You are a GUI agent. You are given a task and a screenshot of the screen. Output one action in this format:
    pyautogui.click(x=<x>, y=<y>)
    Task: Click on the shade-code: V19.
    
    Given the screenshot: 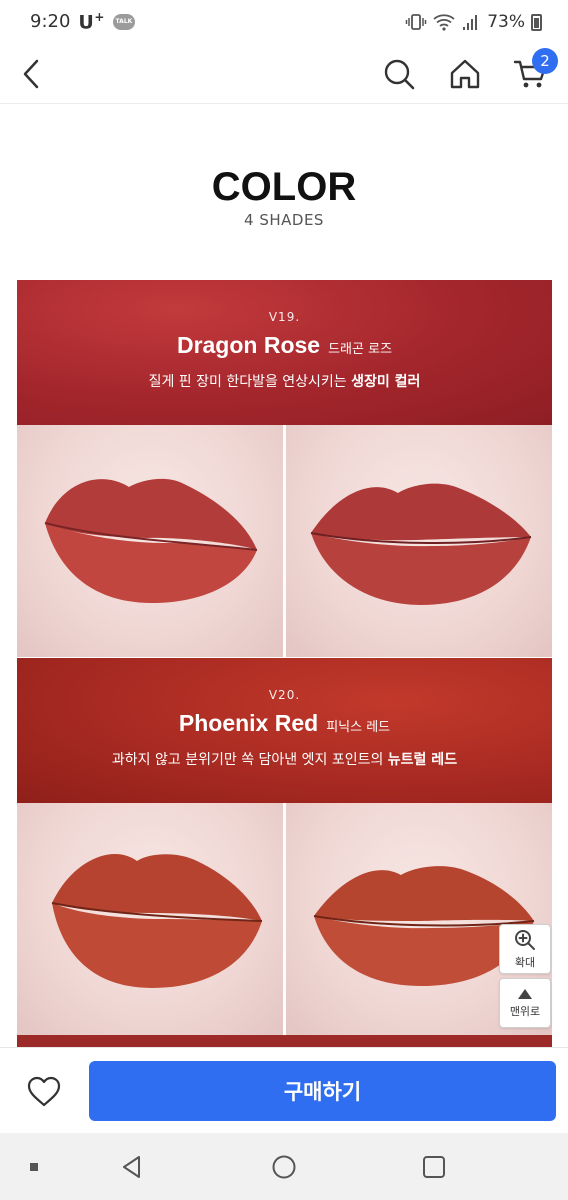 What is the action you would take?
    pyautogui.click(x=284, y=317)
    